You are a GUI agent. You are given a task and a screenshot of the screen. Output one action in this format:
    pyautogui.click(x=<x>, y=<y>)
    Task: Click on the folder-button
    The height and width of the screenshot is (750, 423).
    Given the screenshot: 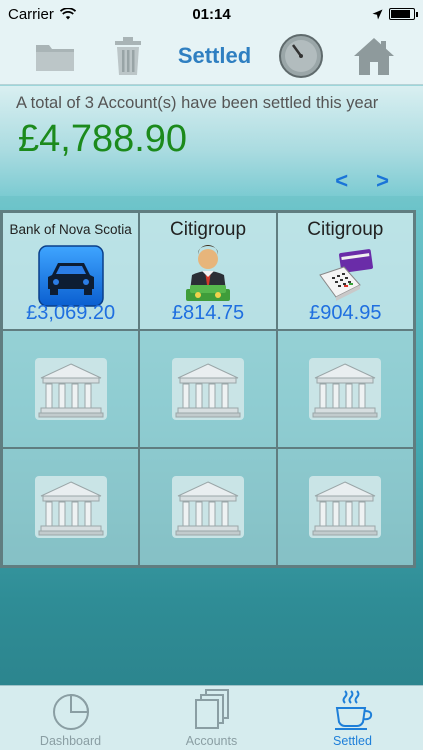 What is the action you would take?
    pyautogui.click(x=55, y=56)
    